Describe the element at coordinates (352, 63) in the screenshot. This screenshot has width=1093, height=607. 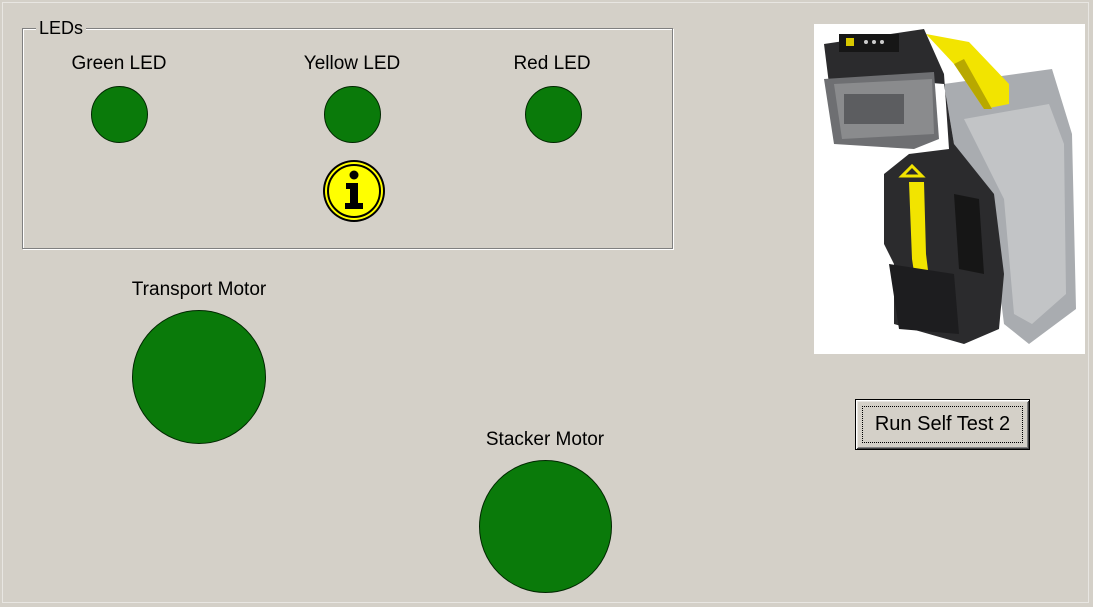
I see `yellow-led-label: Yellow LED` at that location.